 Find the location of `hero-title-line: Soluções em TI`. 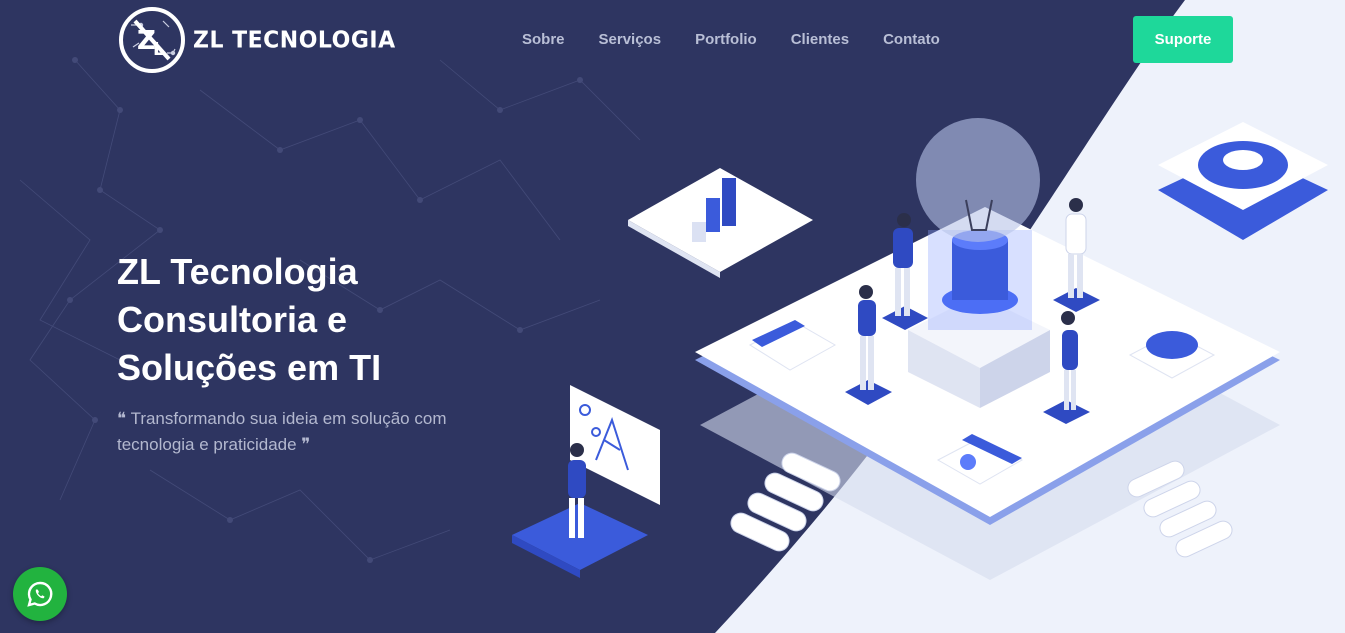

hero-title-line: Soluções em TI is located at coordinates (249, 367).